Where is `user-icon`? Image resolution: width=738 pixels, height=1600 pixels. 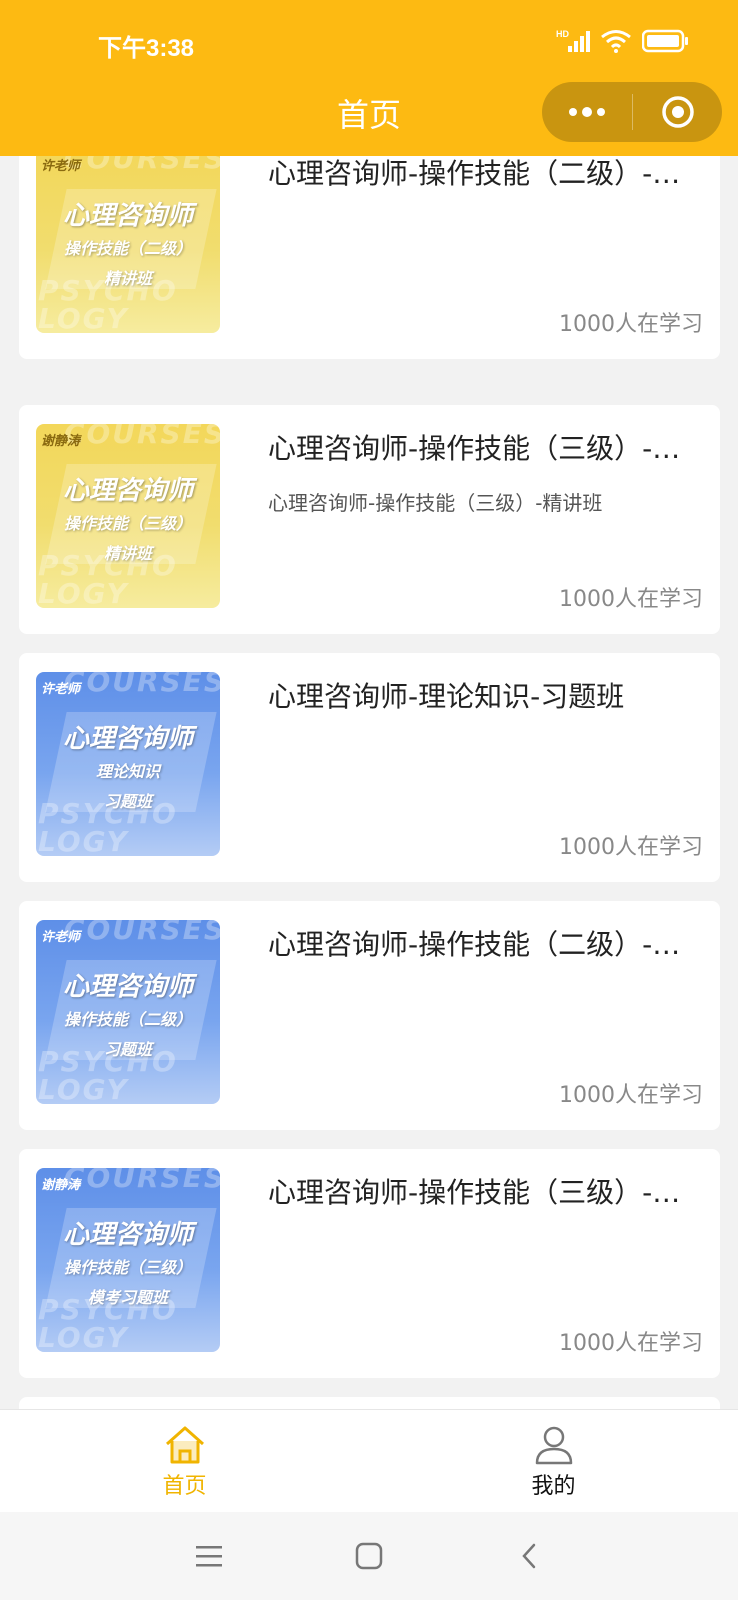
user-icon is located at coordinates (553, 1445).